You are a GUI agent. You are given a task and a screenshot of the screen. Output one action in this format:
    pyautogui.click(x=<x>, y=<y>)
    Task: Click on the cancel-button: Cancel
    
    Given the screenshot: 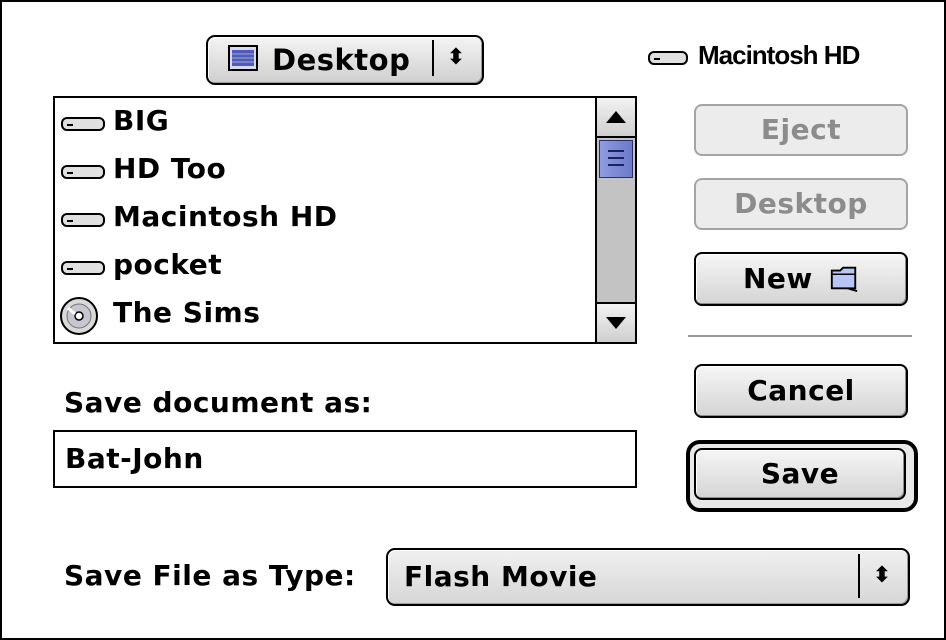 What is the action you would take?
    pyautogui.click(x=801, y=391)
    